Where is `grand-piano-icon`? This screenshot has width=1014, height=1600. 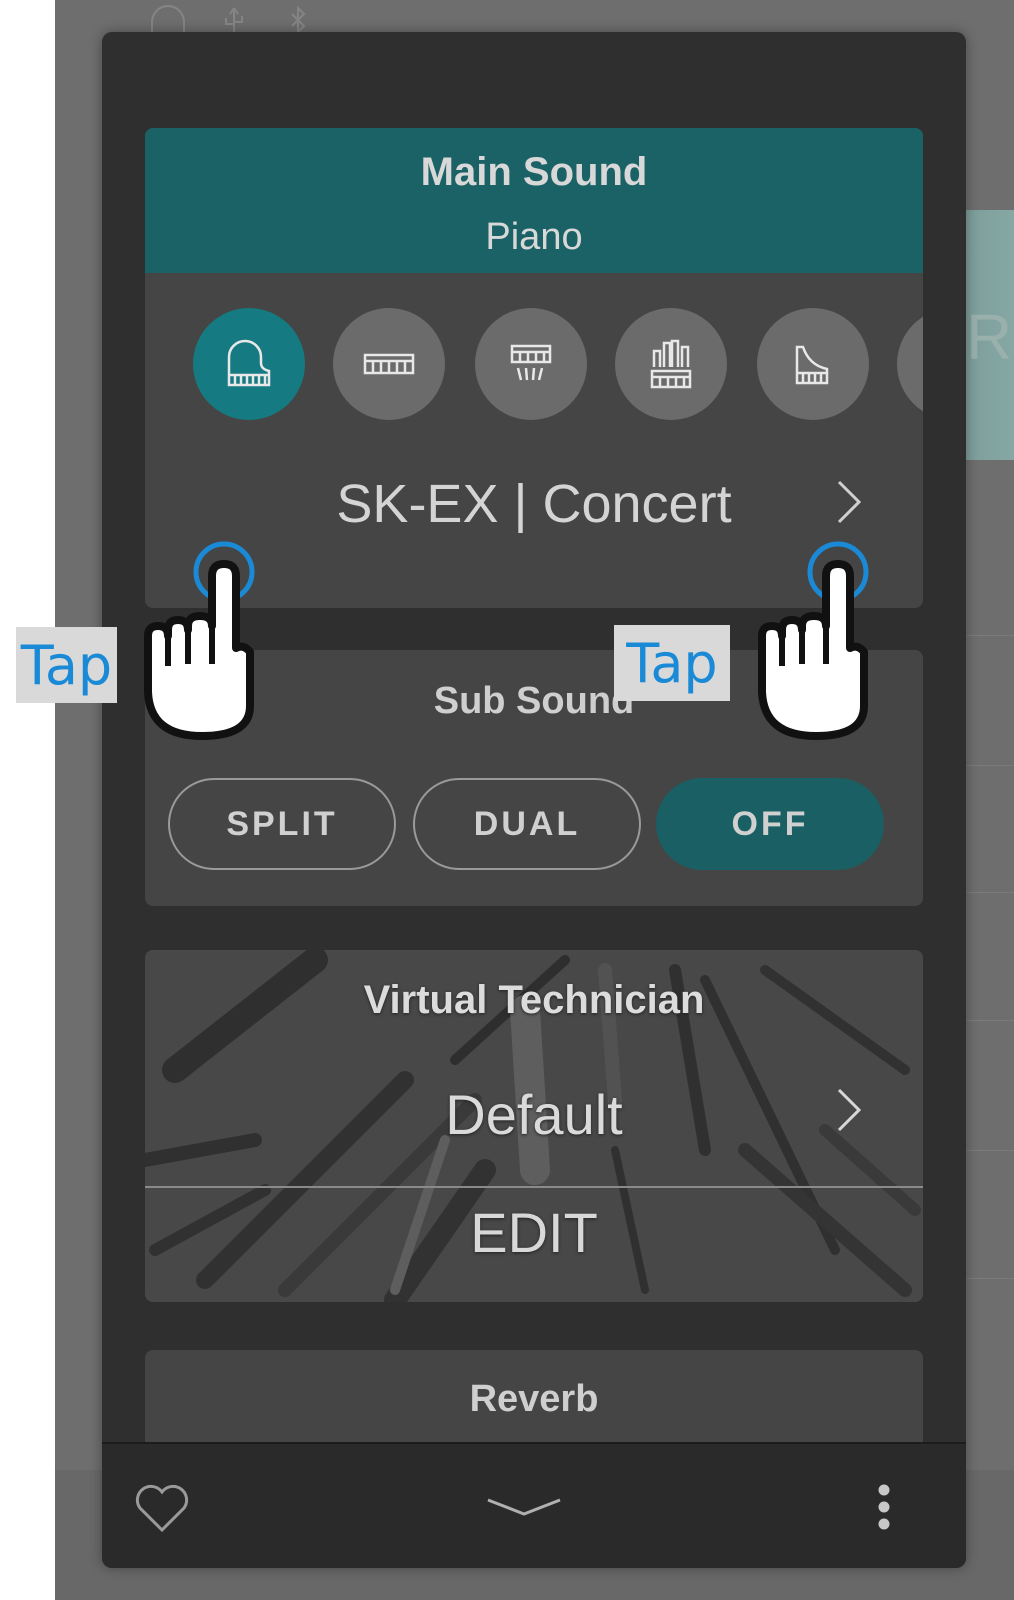 grand-piano-icon is located at coordinates (249, 363).